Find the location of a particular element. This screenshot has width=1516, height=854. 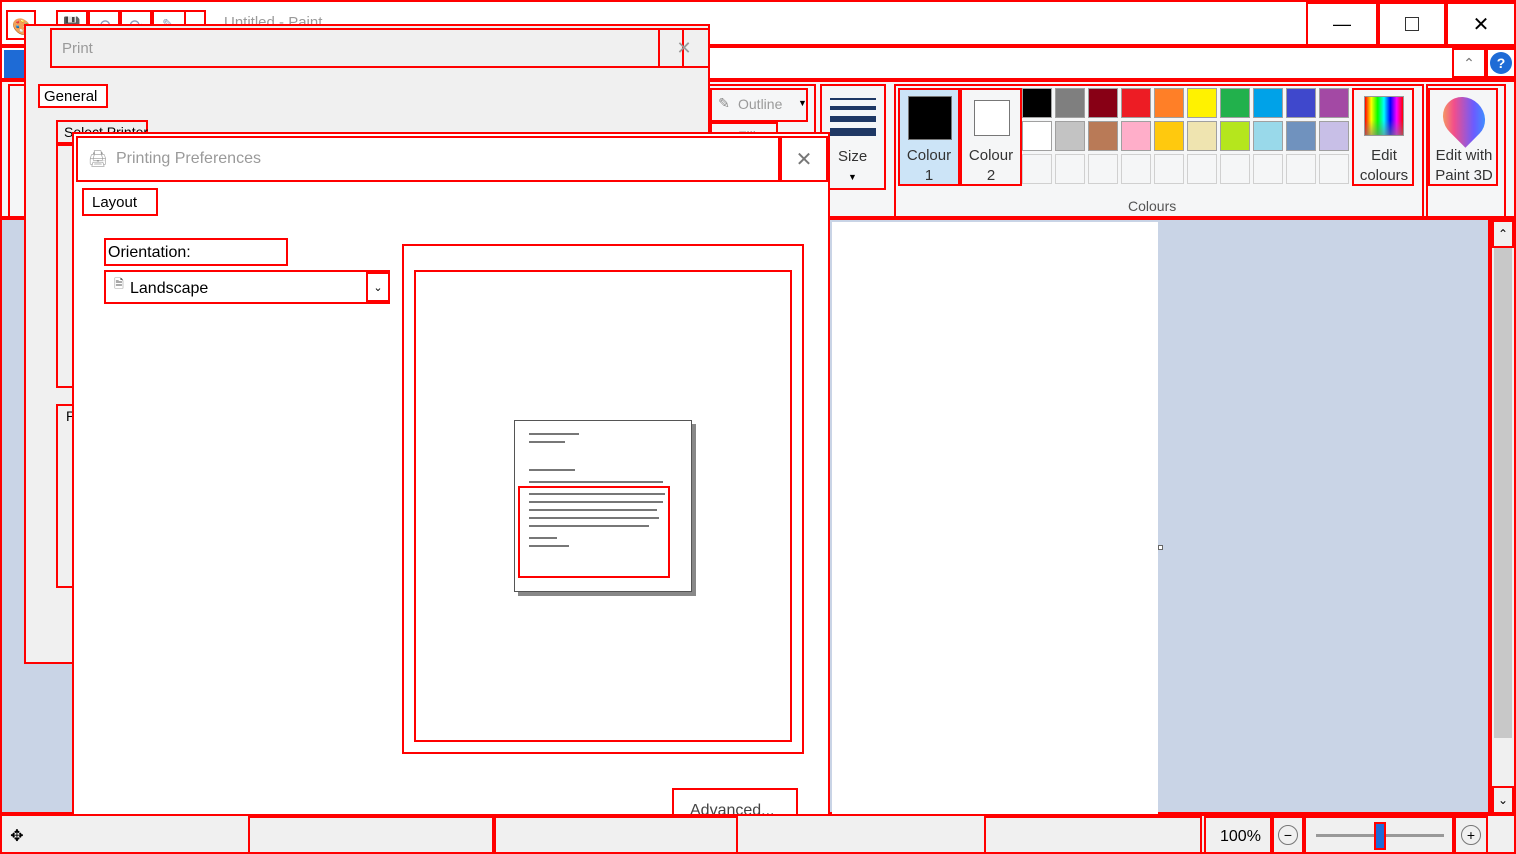

colour-palette is located at coordinates (1187, 138).